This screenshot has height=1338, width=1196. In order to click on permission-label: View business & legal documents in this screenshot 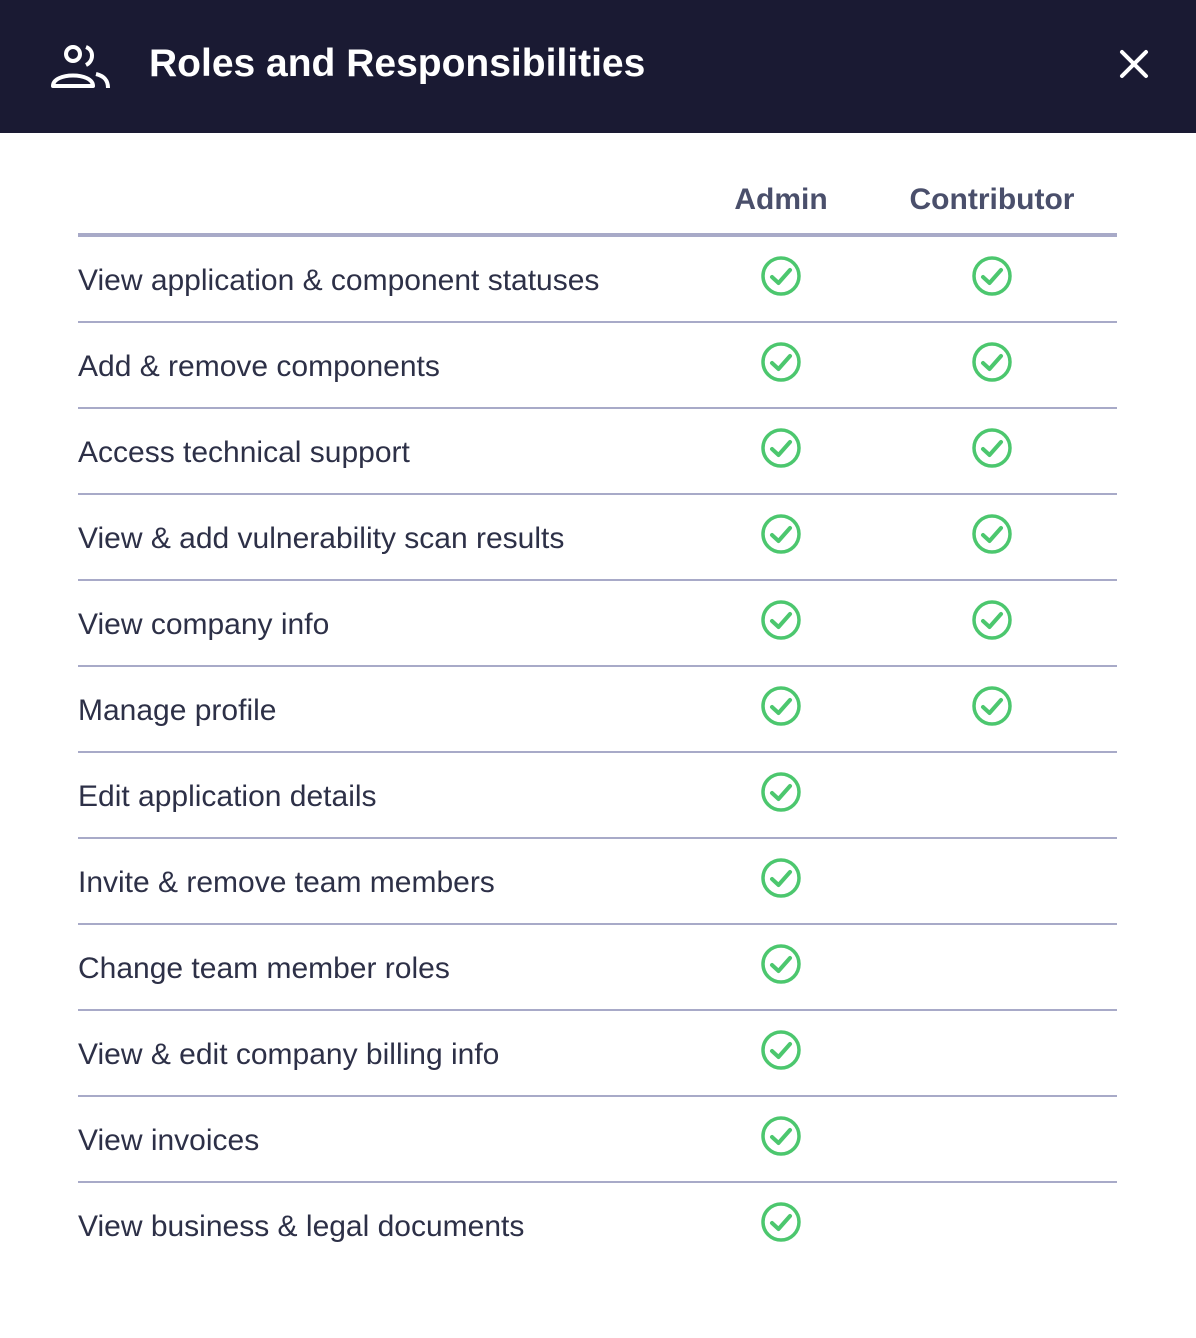, I will do `click(301, 1226)`.